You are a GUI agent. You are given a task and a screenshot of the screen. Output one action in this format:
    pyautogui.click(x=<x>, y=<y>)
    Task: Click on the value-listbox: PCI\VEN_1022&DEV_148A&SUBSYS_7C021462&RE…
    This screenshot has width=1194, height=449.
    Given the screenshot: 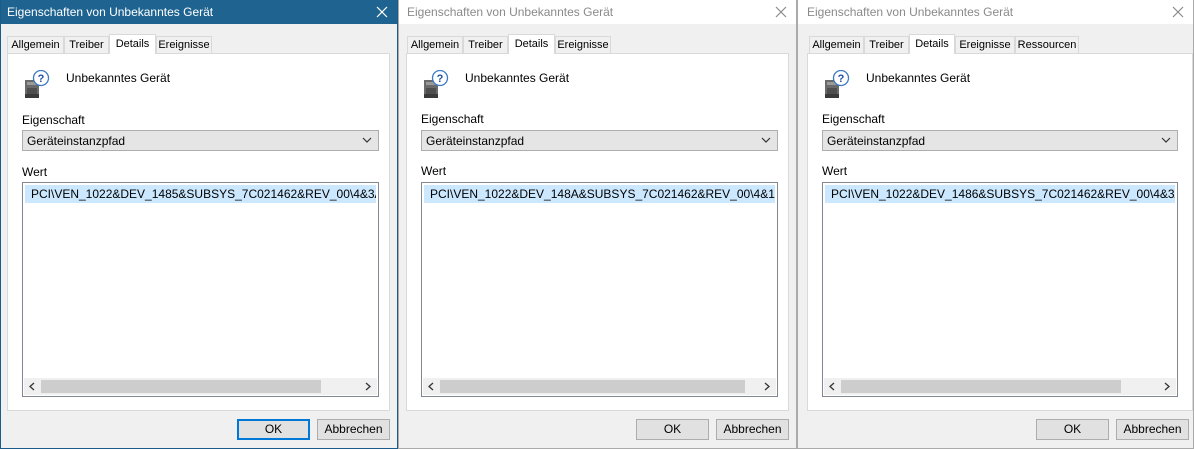 What is the action you would take?
    pyautogui.click(x=599, y=289)
    